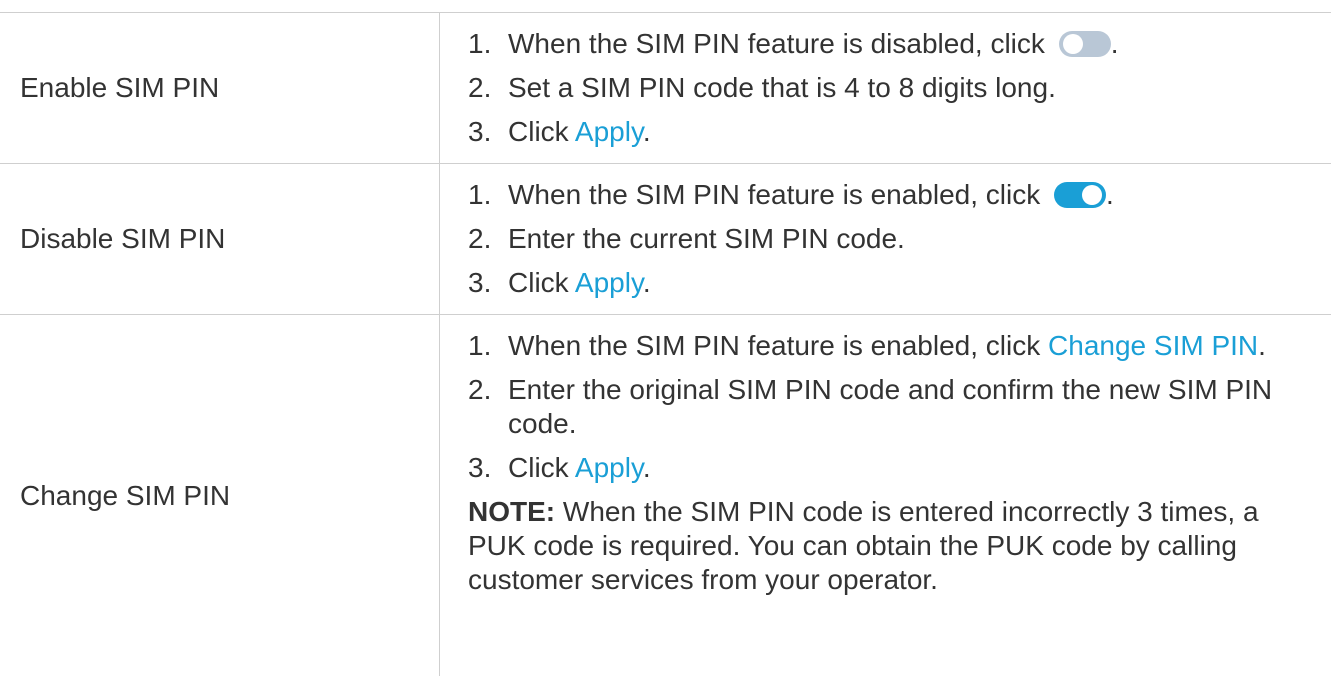  What do you see at coordinates (512, 511) in the screenshot?
I see `note-label: NOTE:` at bounding box center [512, 511].